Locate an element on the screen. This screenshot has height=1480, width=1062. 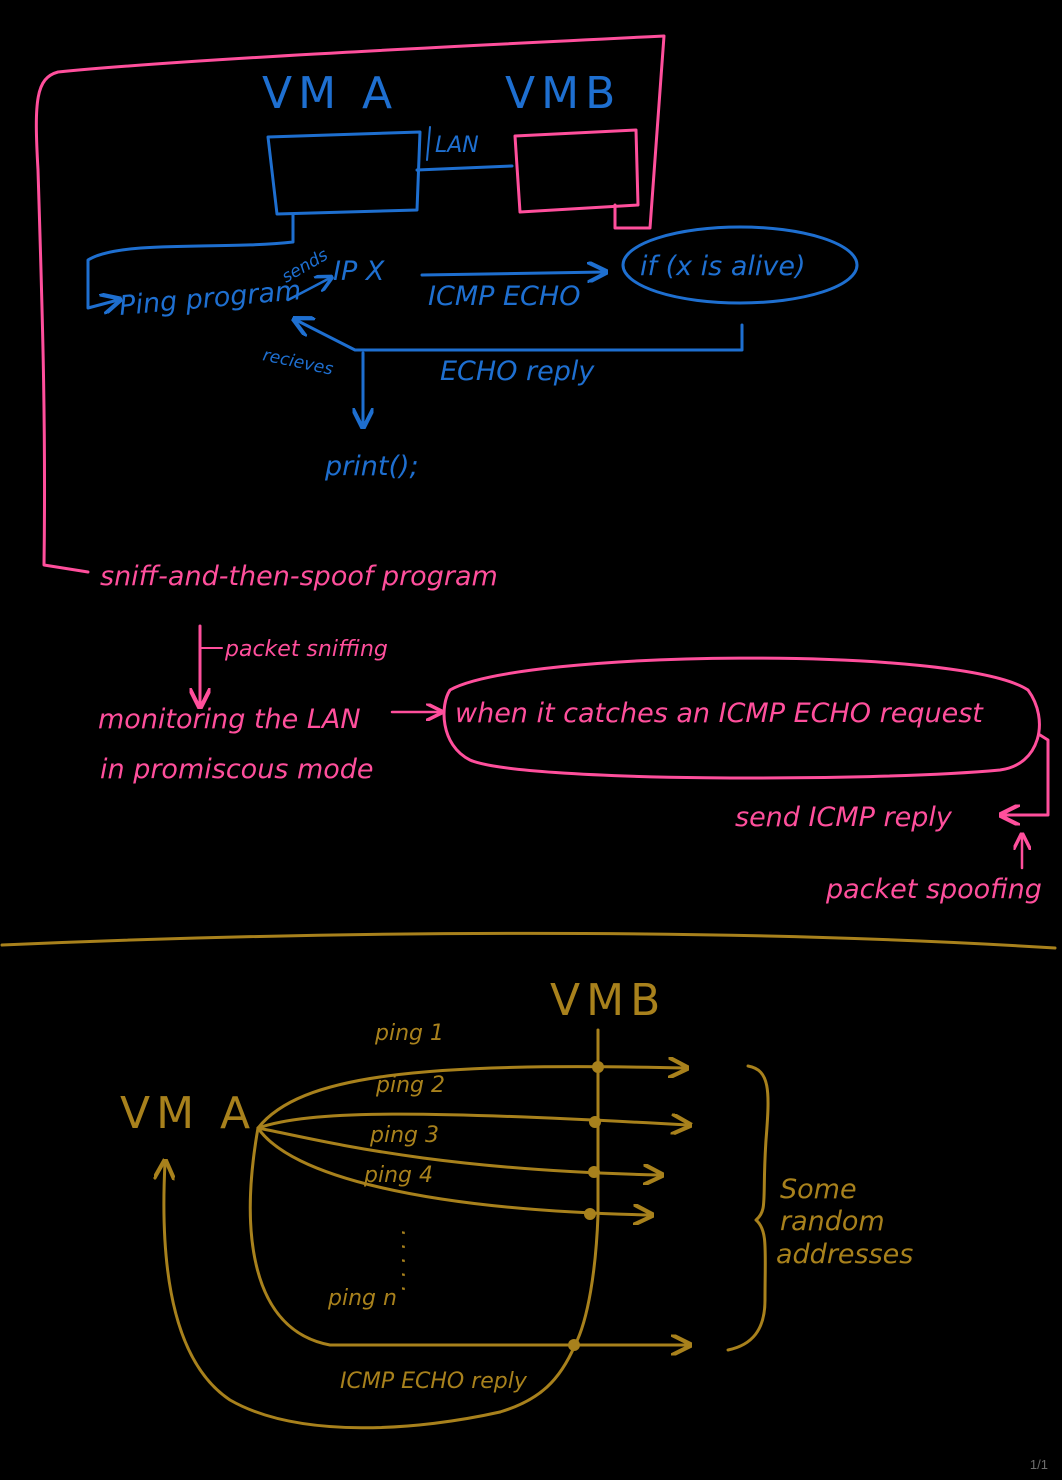
bottom-vm-b-label: VMB is located at coordinates (608, 1000).